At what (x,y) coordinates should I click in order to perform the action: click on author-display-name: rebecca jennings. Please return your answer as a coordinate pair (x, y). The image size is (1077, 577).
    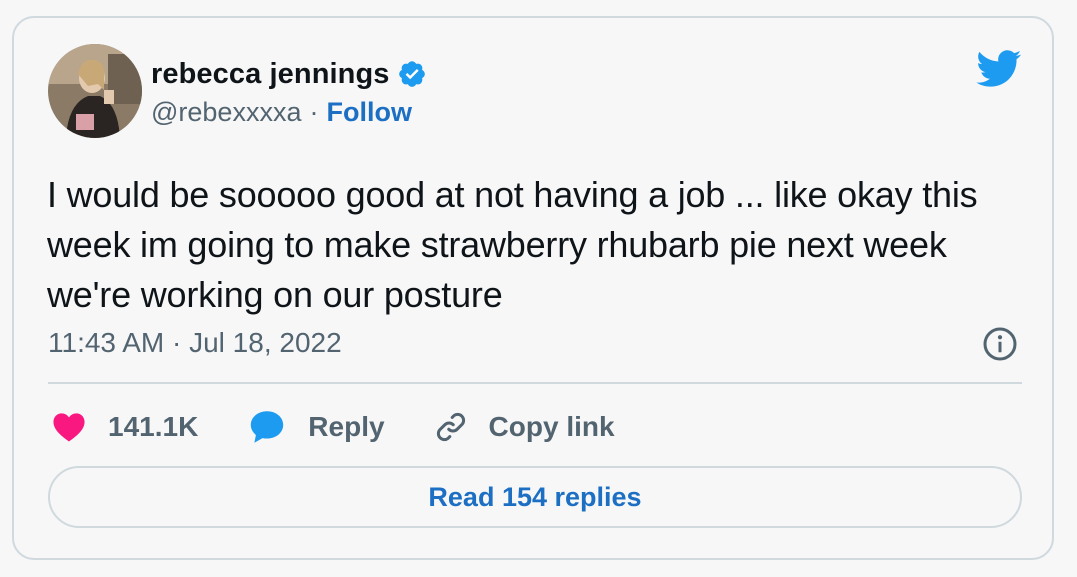
    Looking at the image, I should click on (270, 74).